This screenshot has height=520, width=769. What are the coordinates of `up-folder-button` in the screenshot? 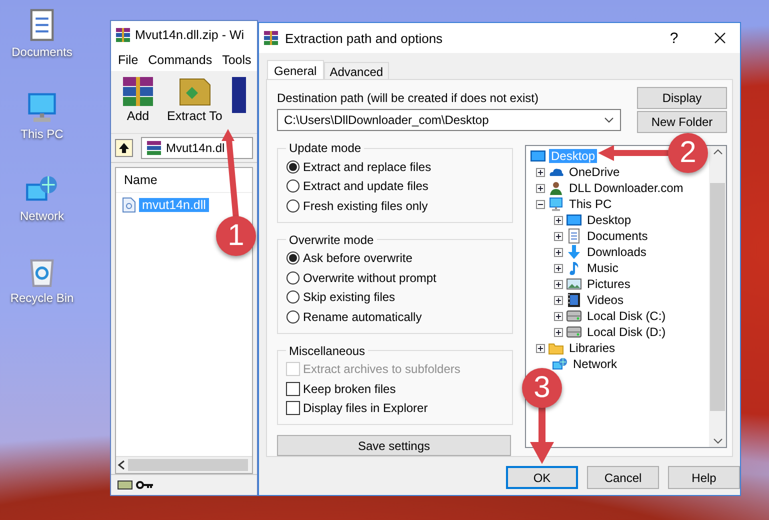 It's located at (124, 148).